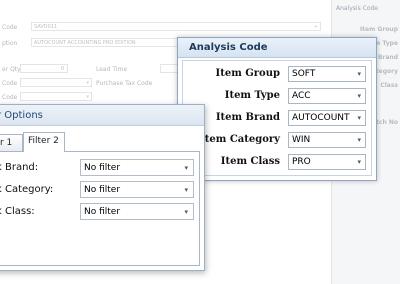 Image resolution: width=400 pixels, height=284 pixels. Describe the element at coordinates (277, 48) in the screenshot. I see `analysis-code-title-bar: Analysis Code` at that location.